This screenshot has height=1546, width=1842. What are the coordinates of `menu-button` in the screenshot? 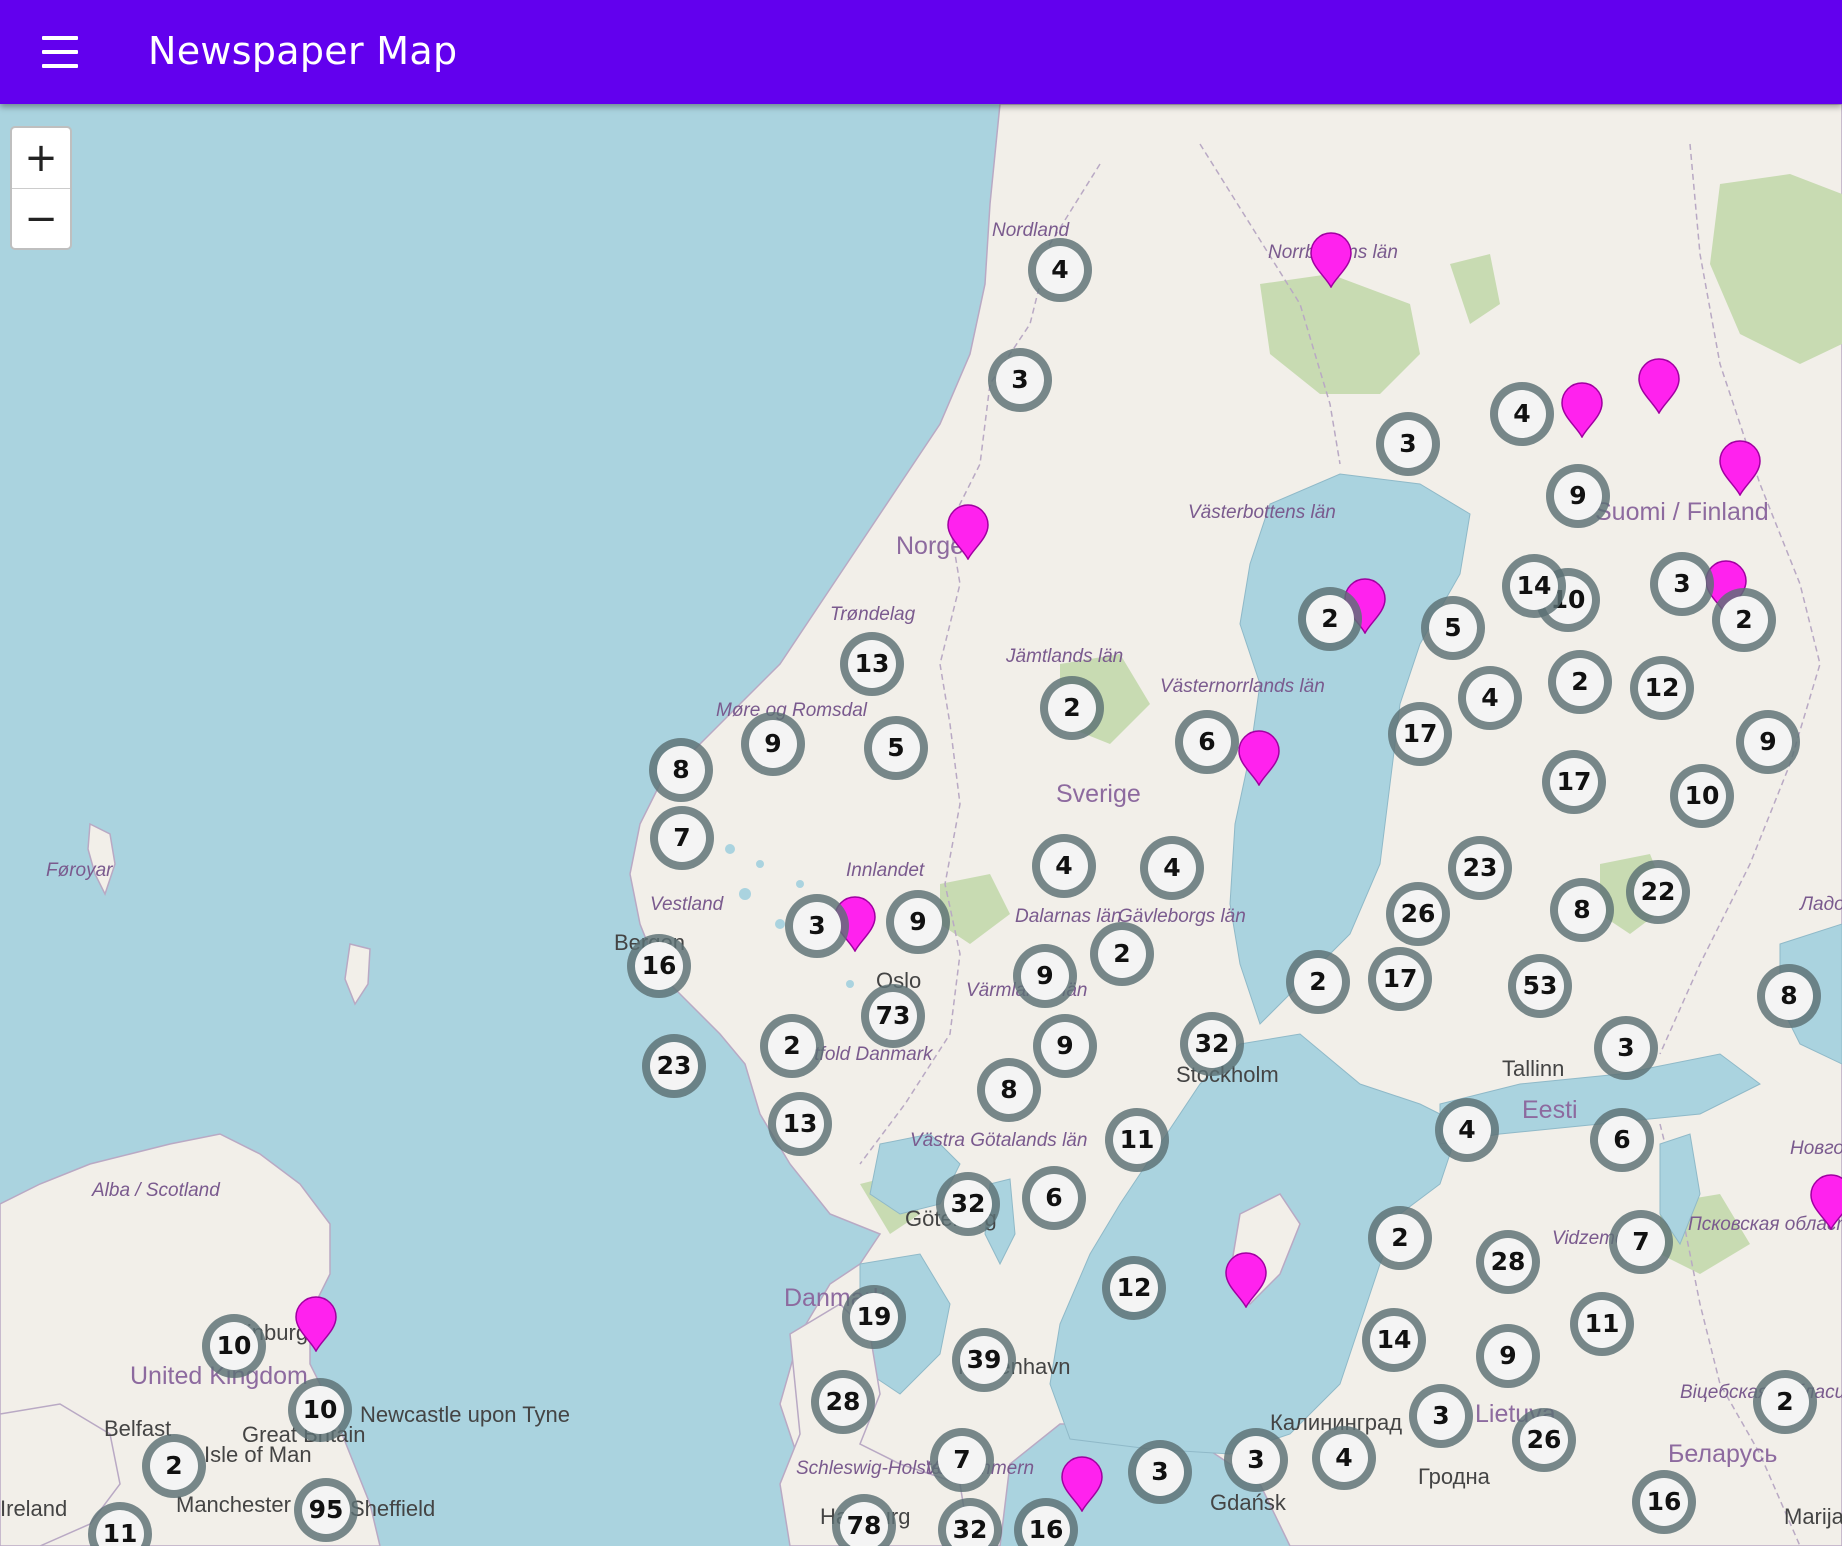 It's located at (60, 52).